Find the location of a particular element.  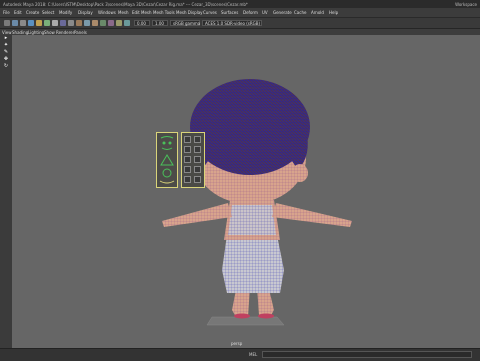

menu-arnold: Arnold is located at coordinates (317, 12).